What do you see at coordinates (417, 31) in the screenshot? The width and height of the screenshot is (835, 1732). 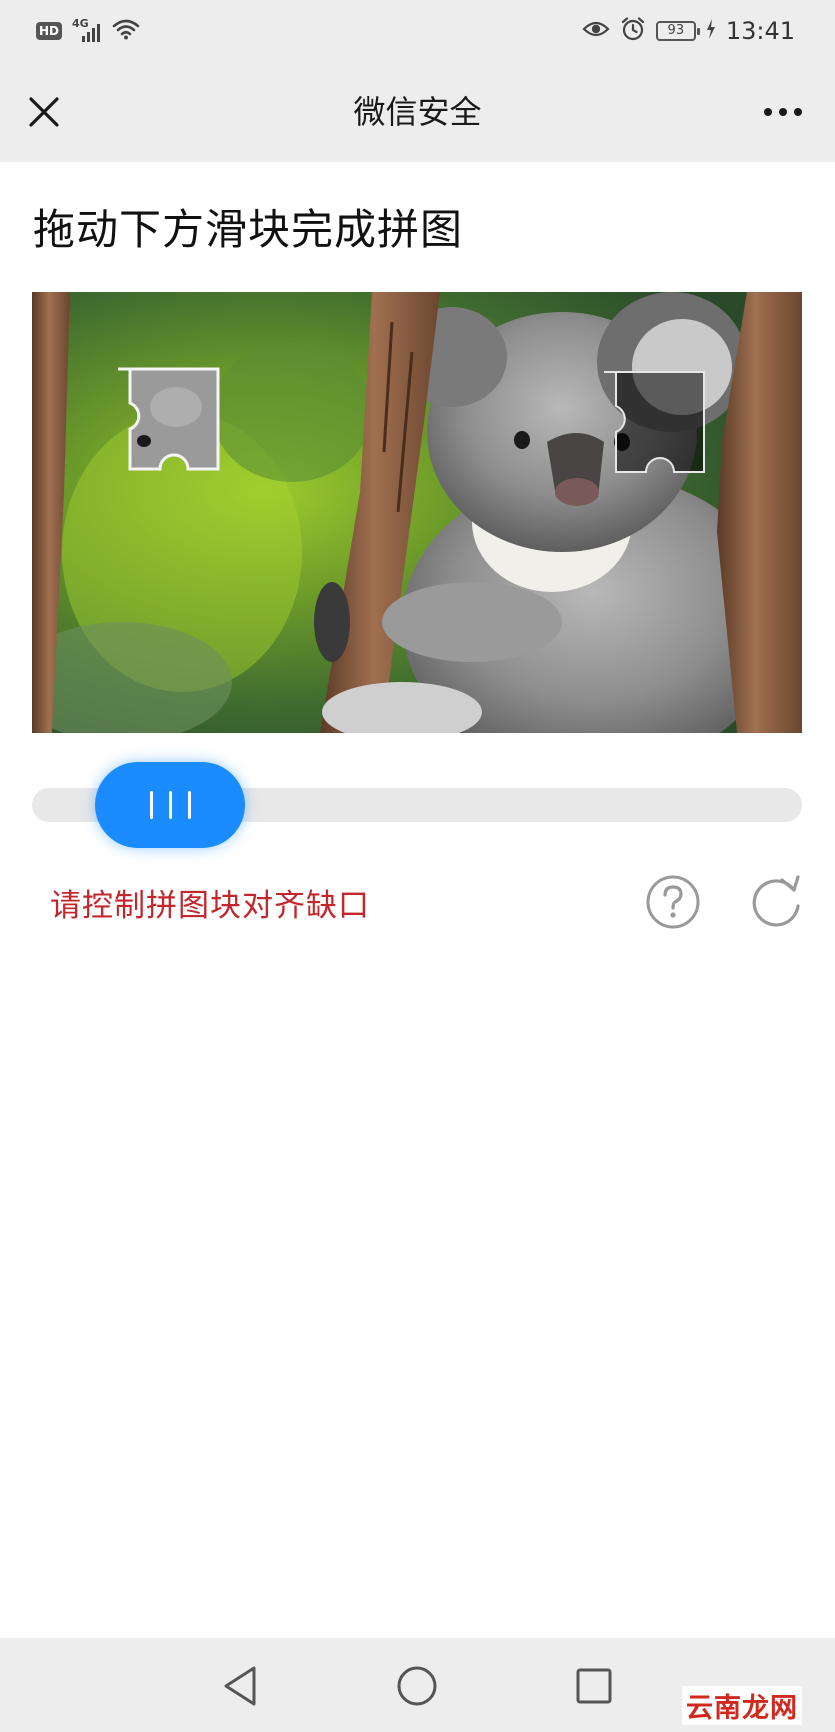 I see `status-bar: HD 4G 93 13:41` at bounding box center [417, 31].